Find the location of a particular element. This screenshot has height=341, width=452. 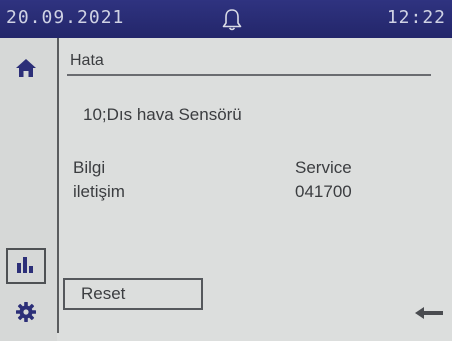

error-message: 10;Dıs hava Sensörü is located at coordinates (162, 114).